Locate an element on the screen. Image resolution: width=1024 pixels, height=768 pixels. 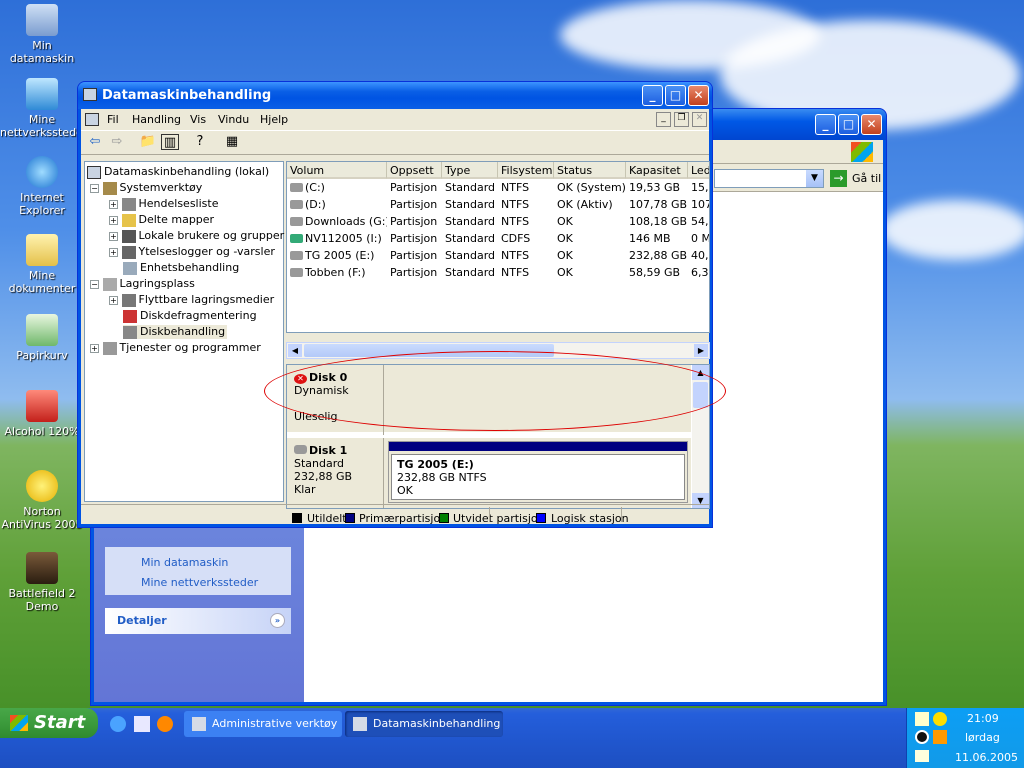
goto-button: → Gå til is located at coordinates (855, 178).